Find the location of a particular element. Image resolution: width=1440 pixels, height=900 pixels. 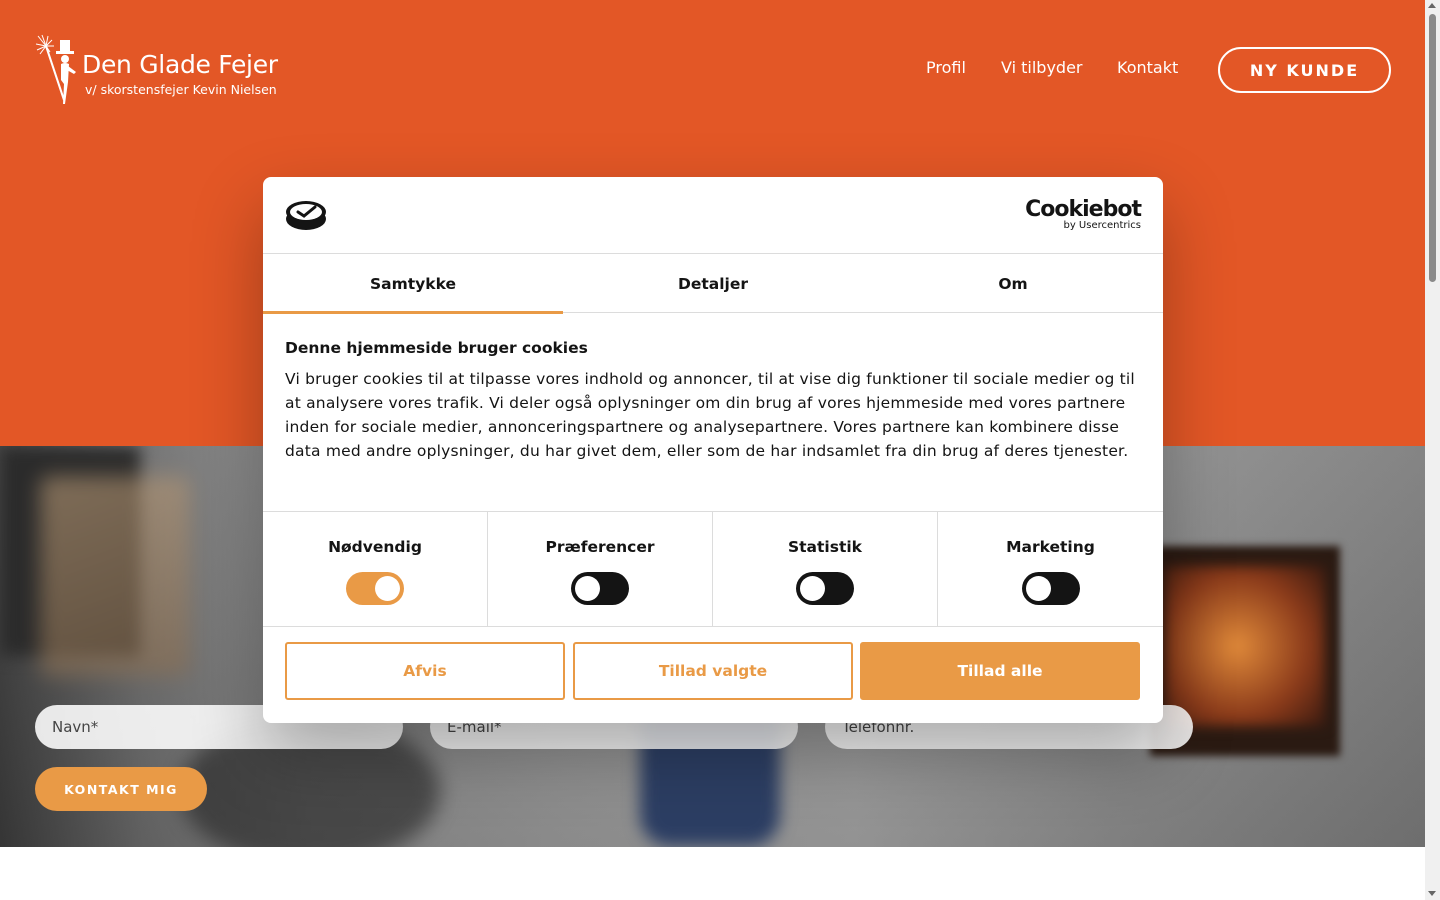

cookiebot-brand: Cookiebot by Usercentrics is located at coordinates (1083, 214).